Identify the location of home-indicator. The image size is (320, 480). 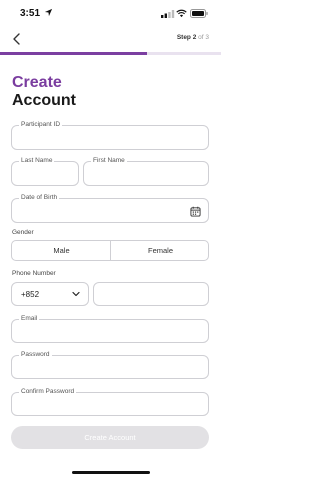
(111, 472).